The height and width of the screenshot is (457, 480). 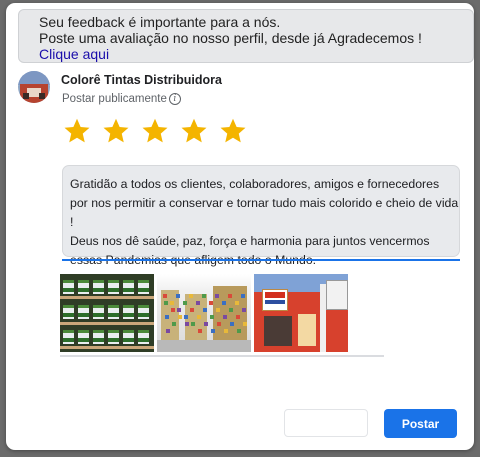 What do you see at coordinates (420, 423) in the screenshot?
I see `post-button: Postar` at bounding box center [420, 423].